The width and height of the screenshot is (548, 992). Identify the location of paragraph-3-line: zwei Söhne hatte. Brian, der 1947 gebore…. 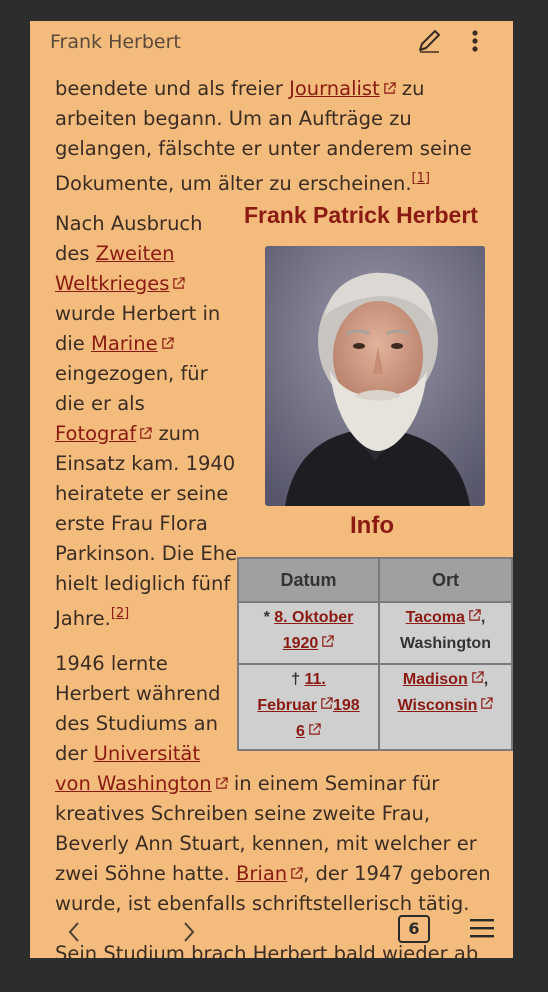
(273, 873).